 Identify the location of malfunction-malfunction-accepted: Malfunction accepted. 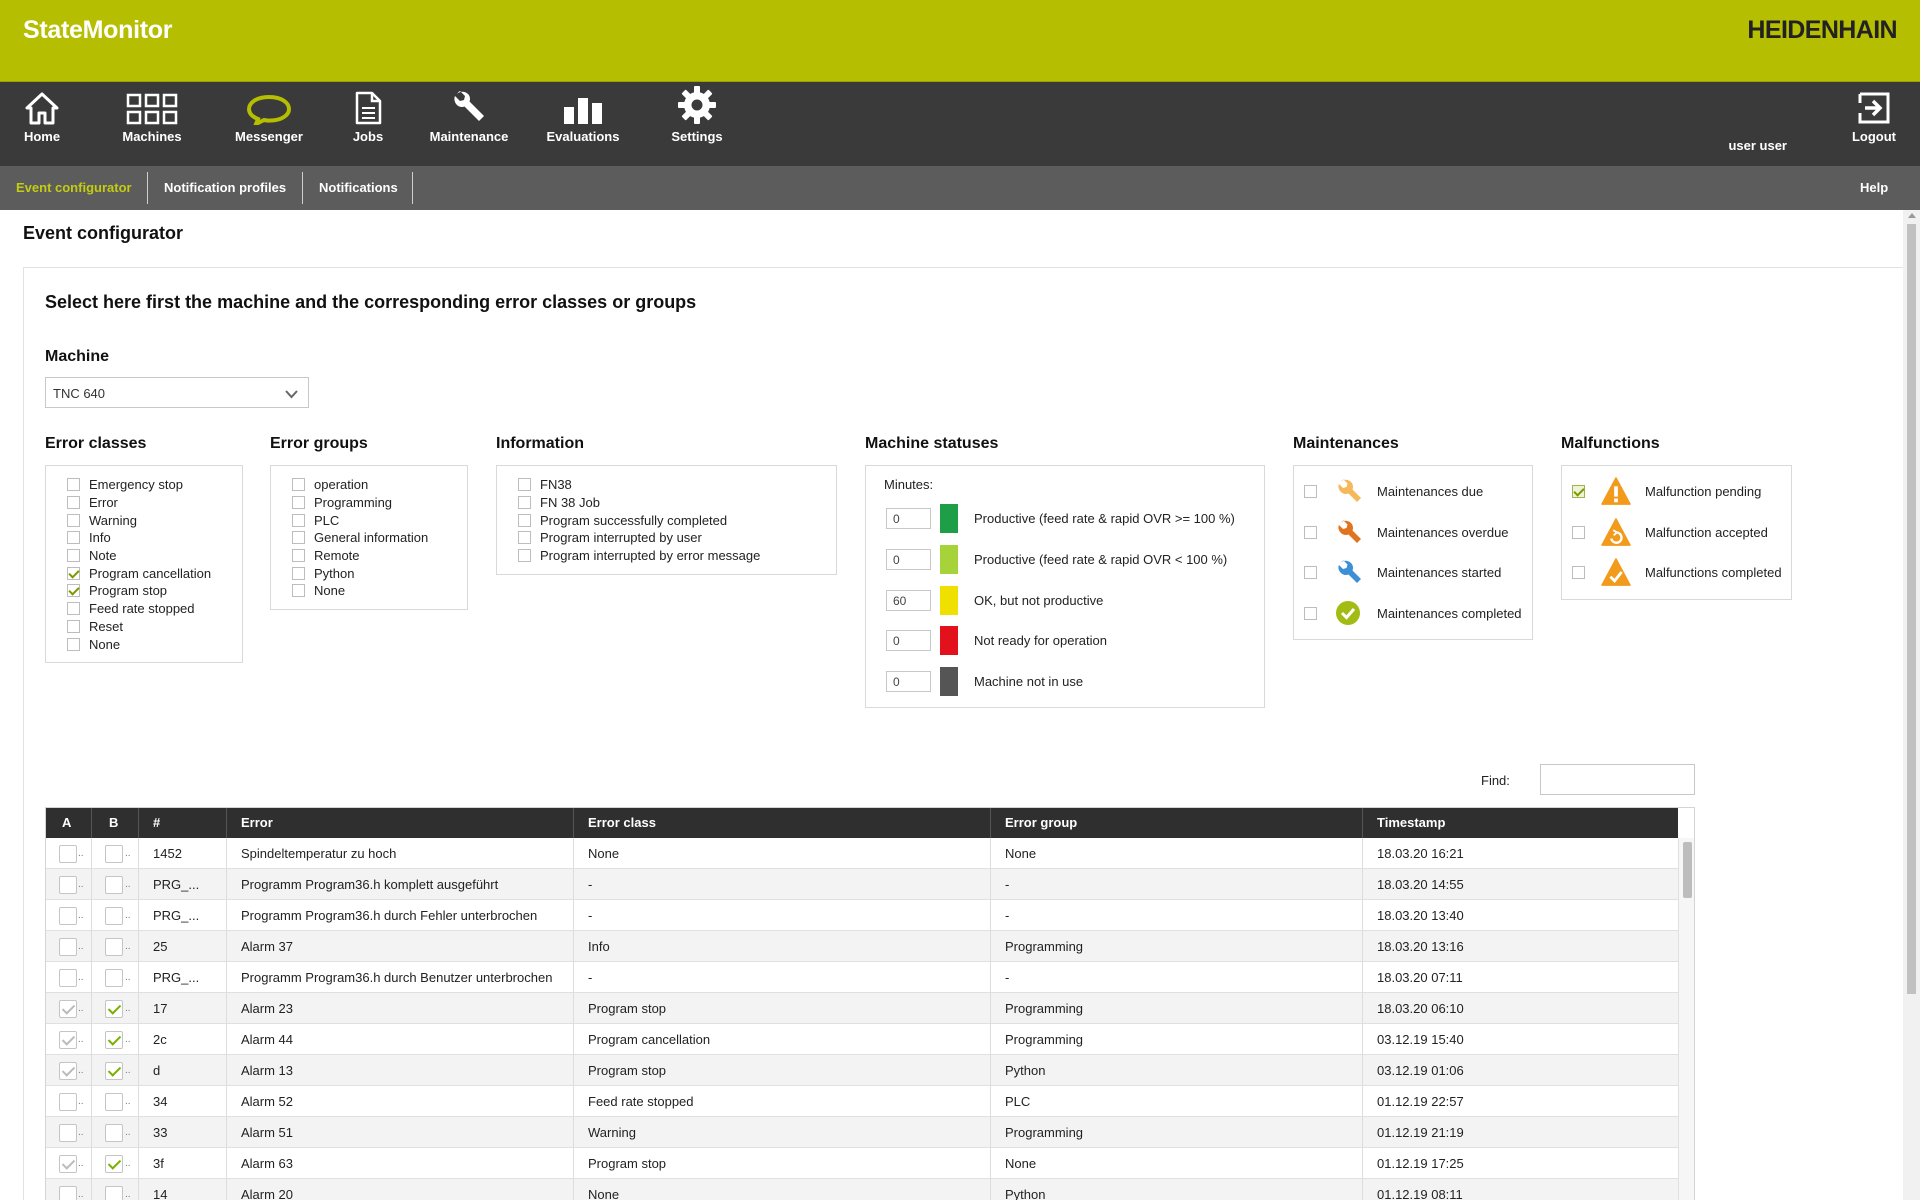
(1670, 532).